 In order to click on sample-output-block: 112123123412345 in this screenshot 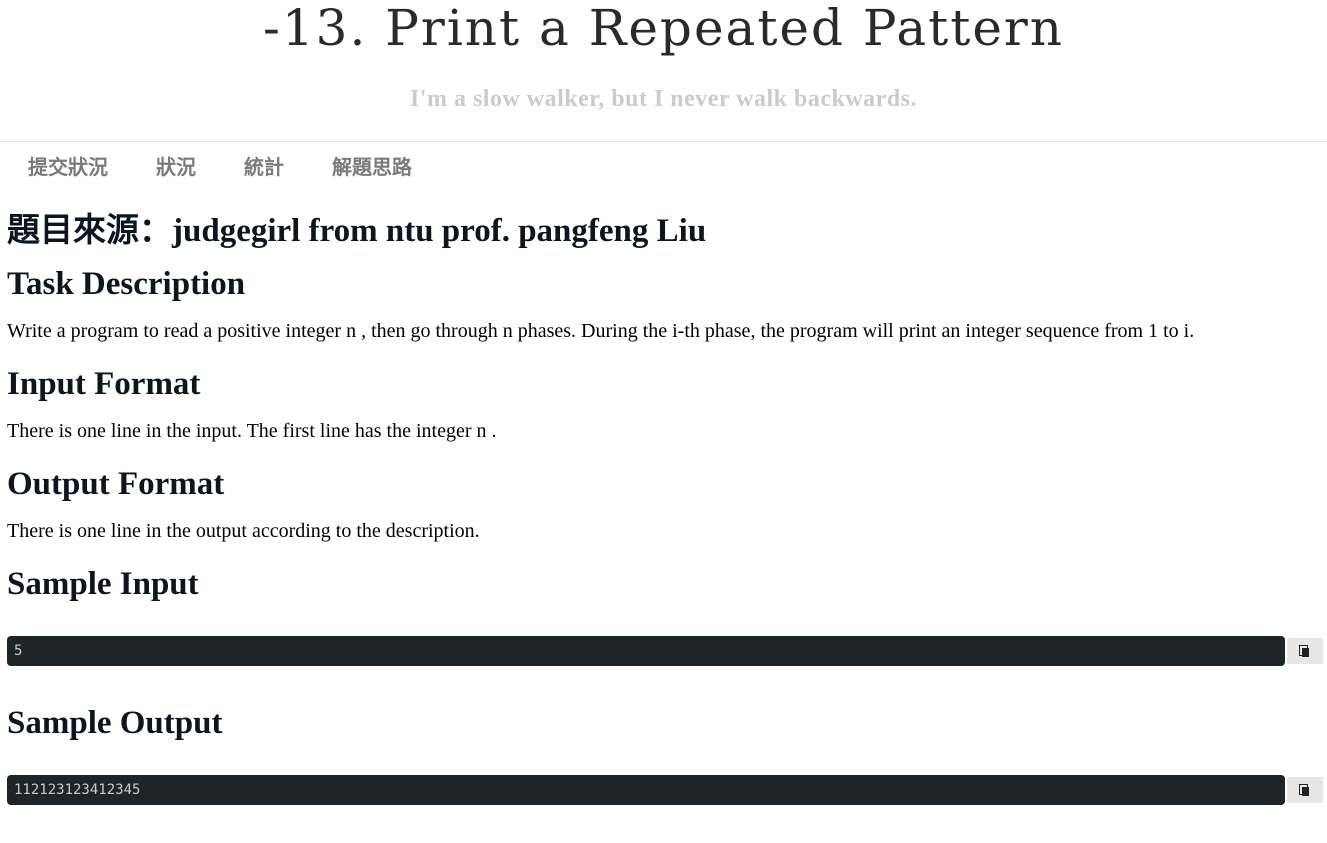, I will do `click(665, 790)`.